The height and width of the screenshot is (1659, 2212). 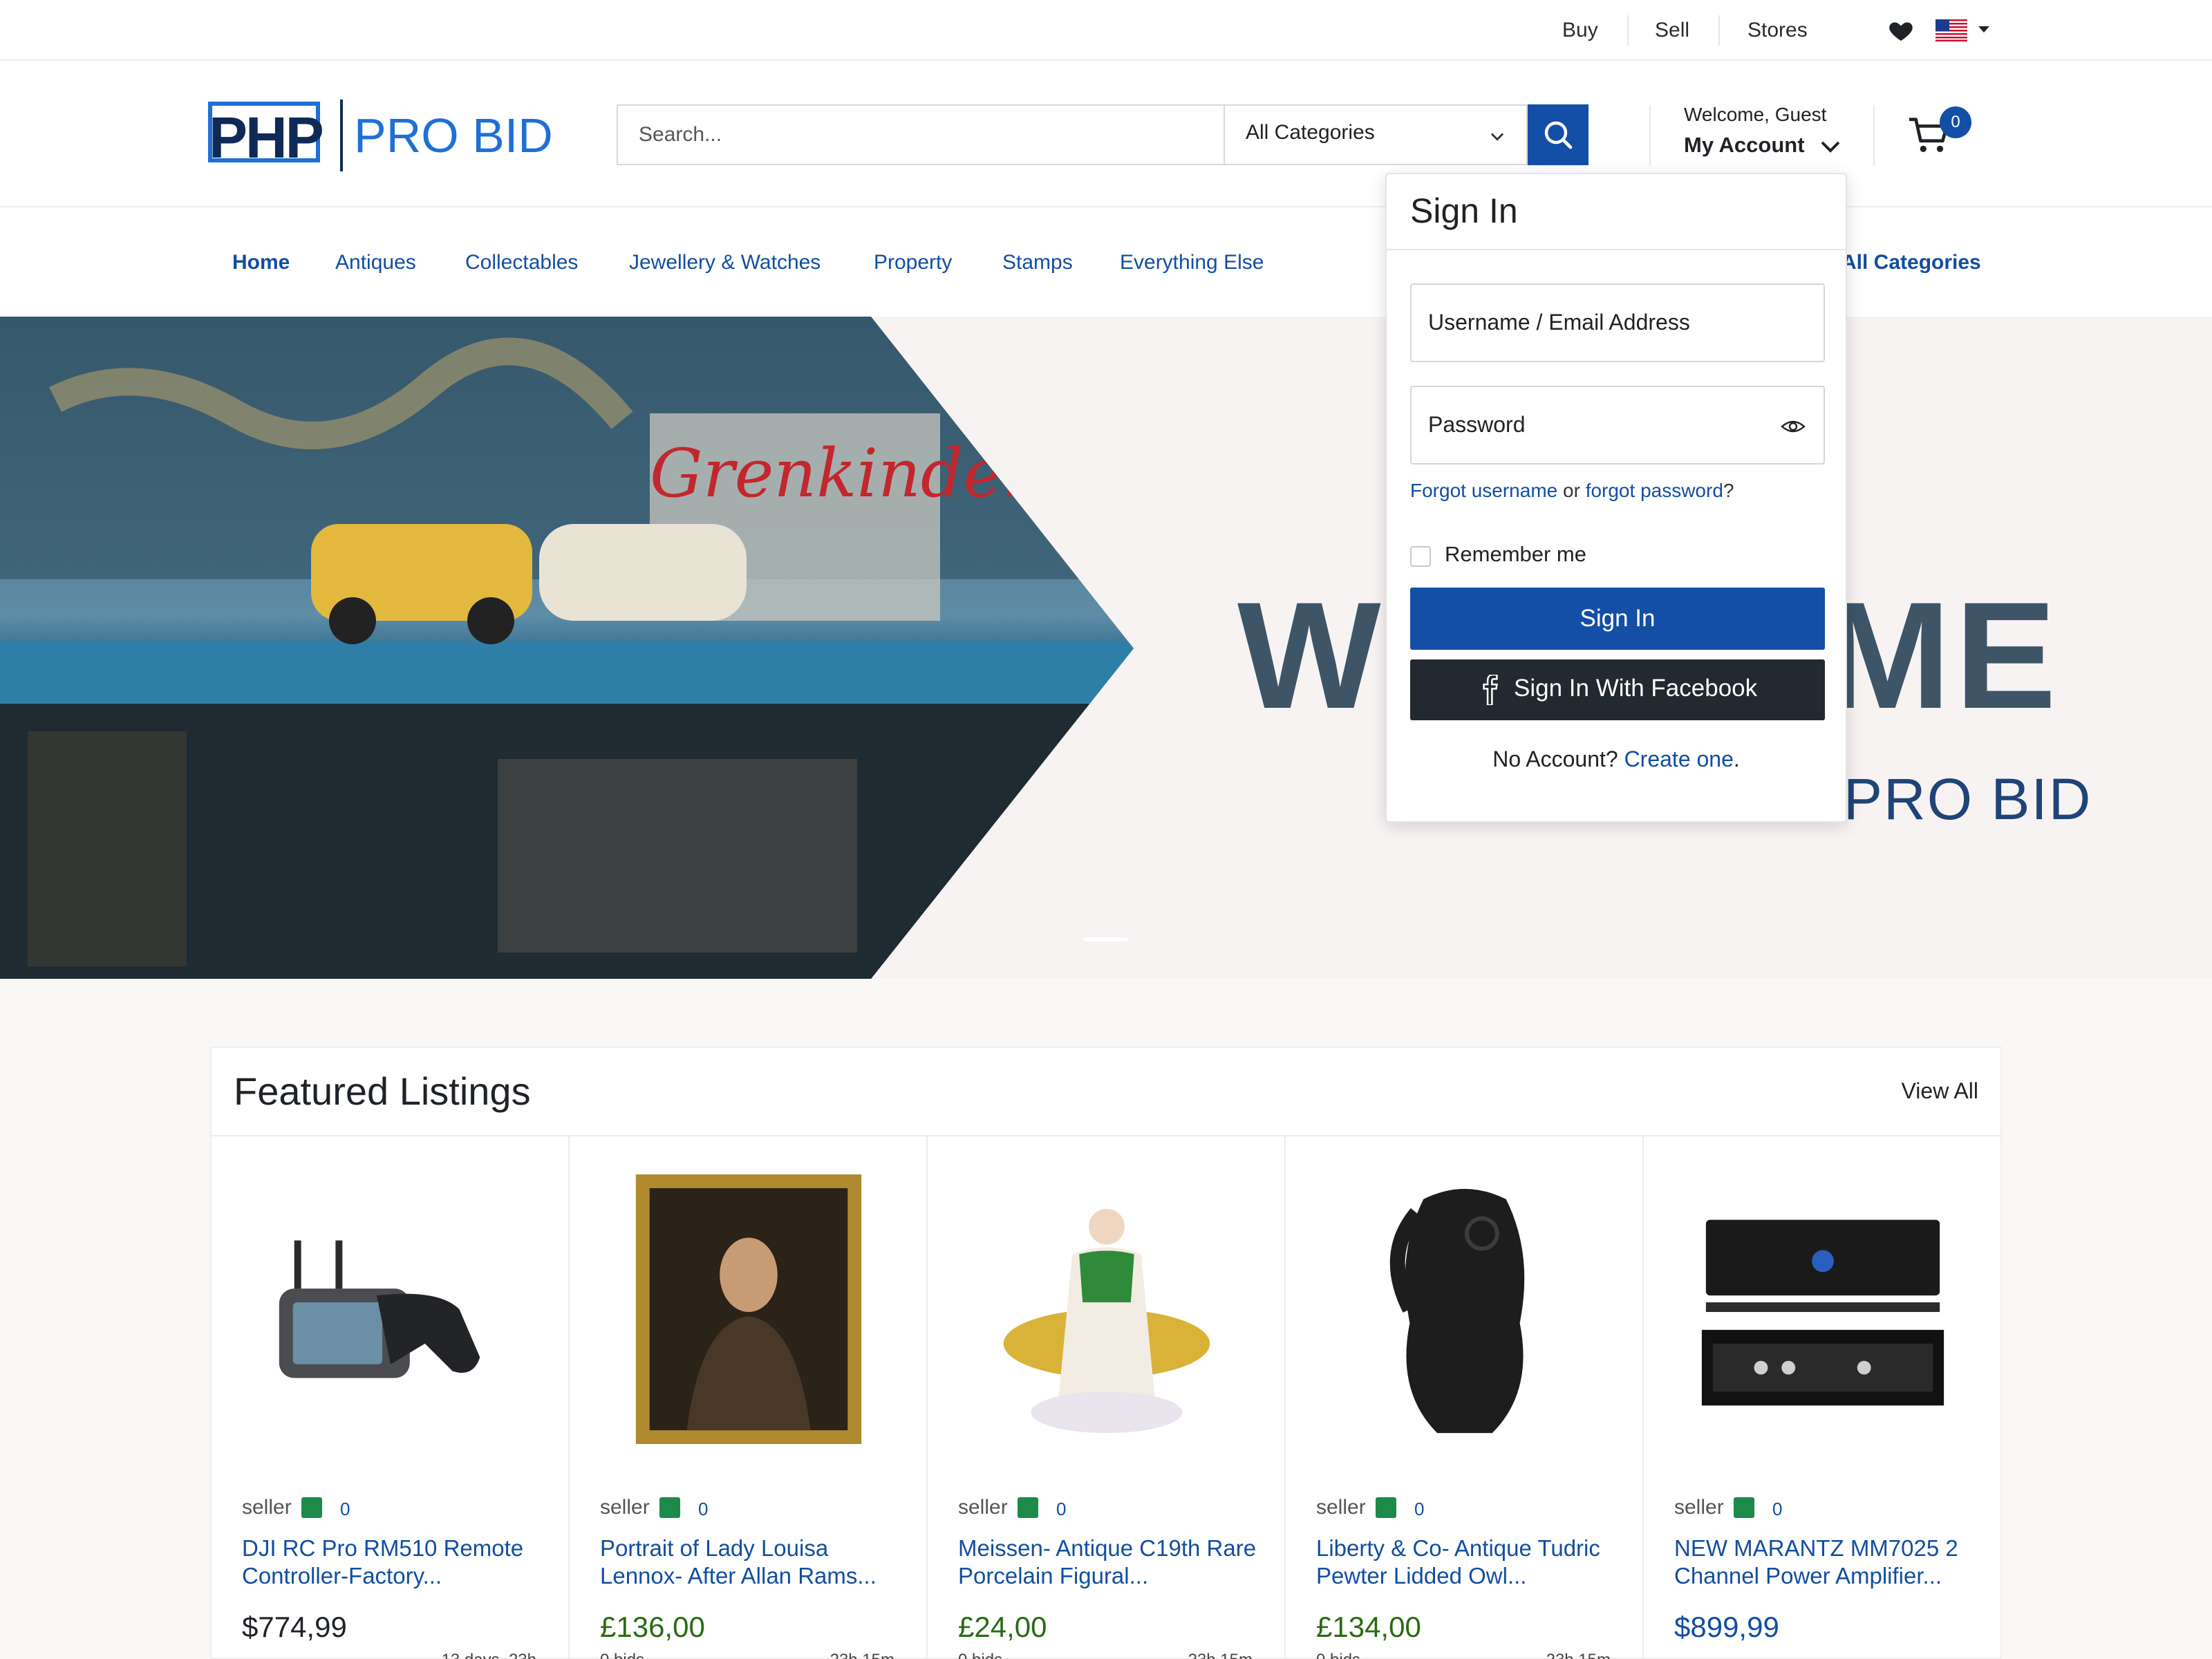 What do you see at coordinates (1822, 1312) in the screenshot?
I see `power-amplifier-image` at bounding box center [1822, 1312].